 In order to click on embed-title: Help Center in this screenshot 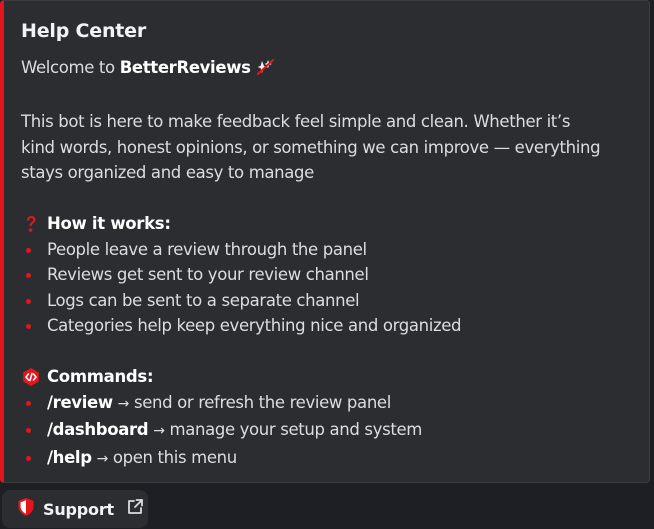, I will do `click(84, 31)`.